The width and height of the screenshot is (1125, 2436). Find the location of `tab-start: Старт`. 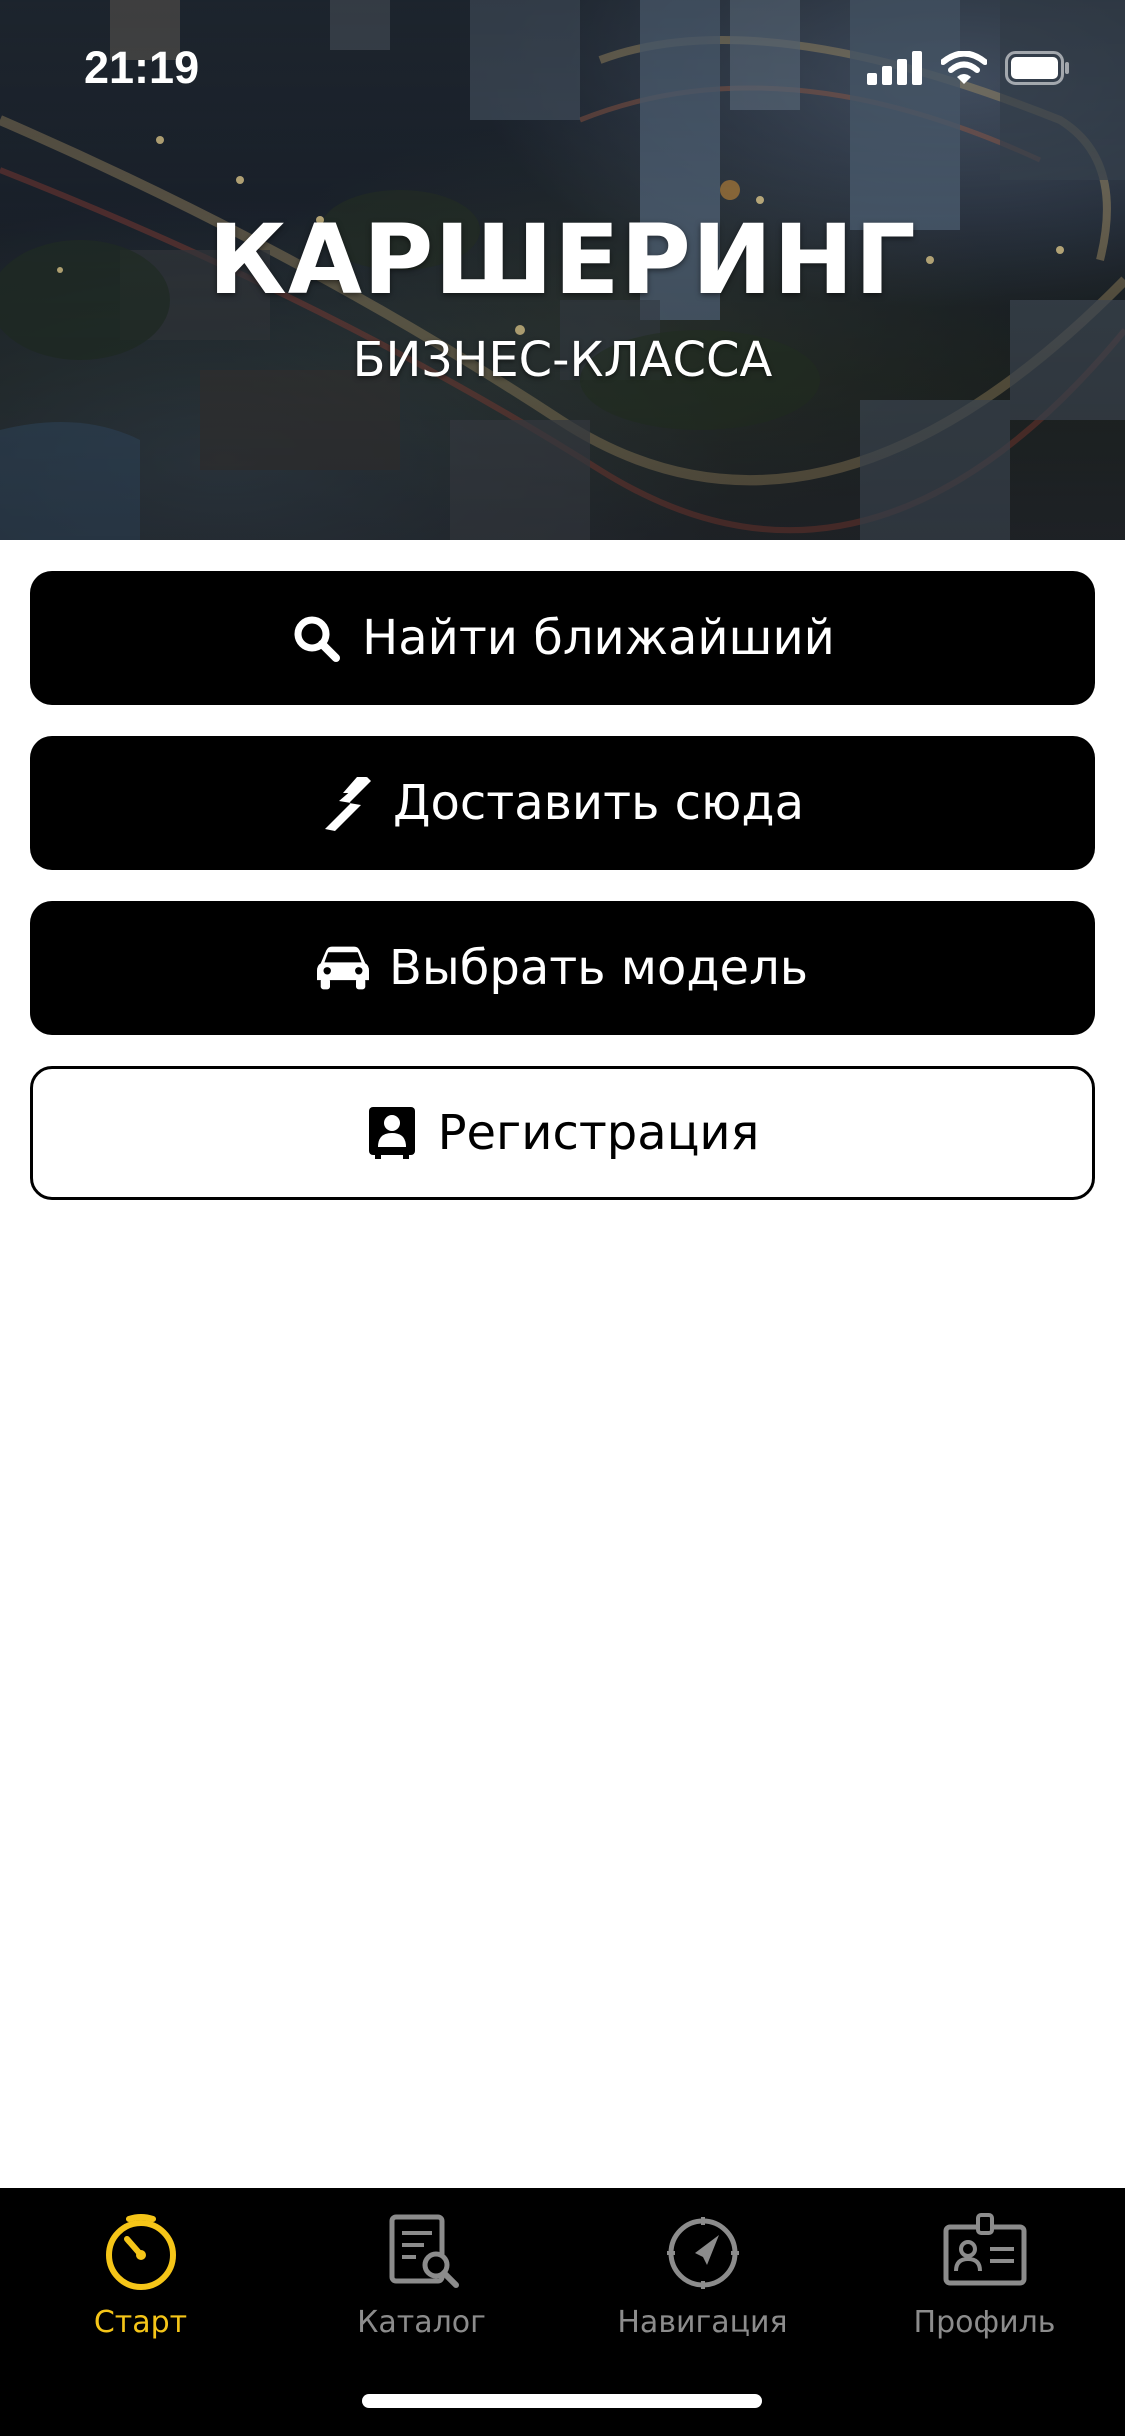

tab-start: Старт is located at coordinates (140, 2281).